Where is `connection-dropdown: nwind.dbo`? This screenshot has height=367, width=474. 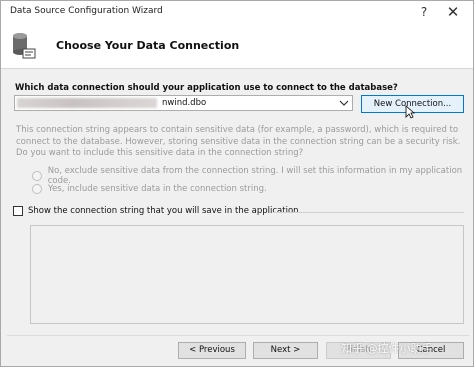 connection-dropdown: nwind.dbo is located at coordinates (183, 103).